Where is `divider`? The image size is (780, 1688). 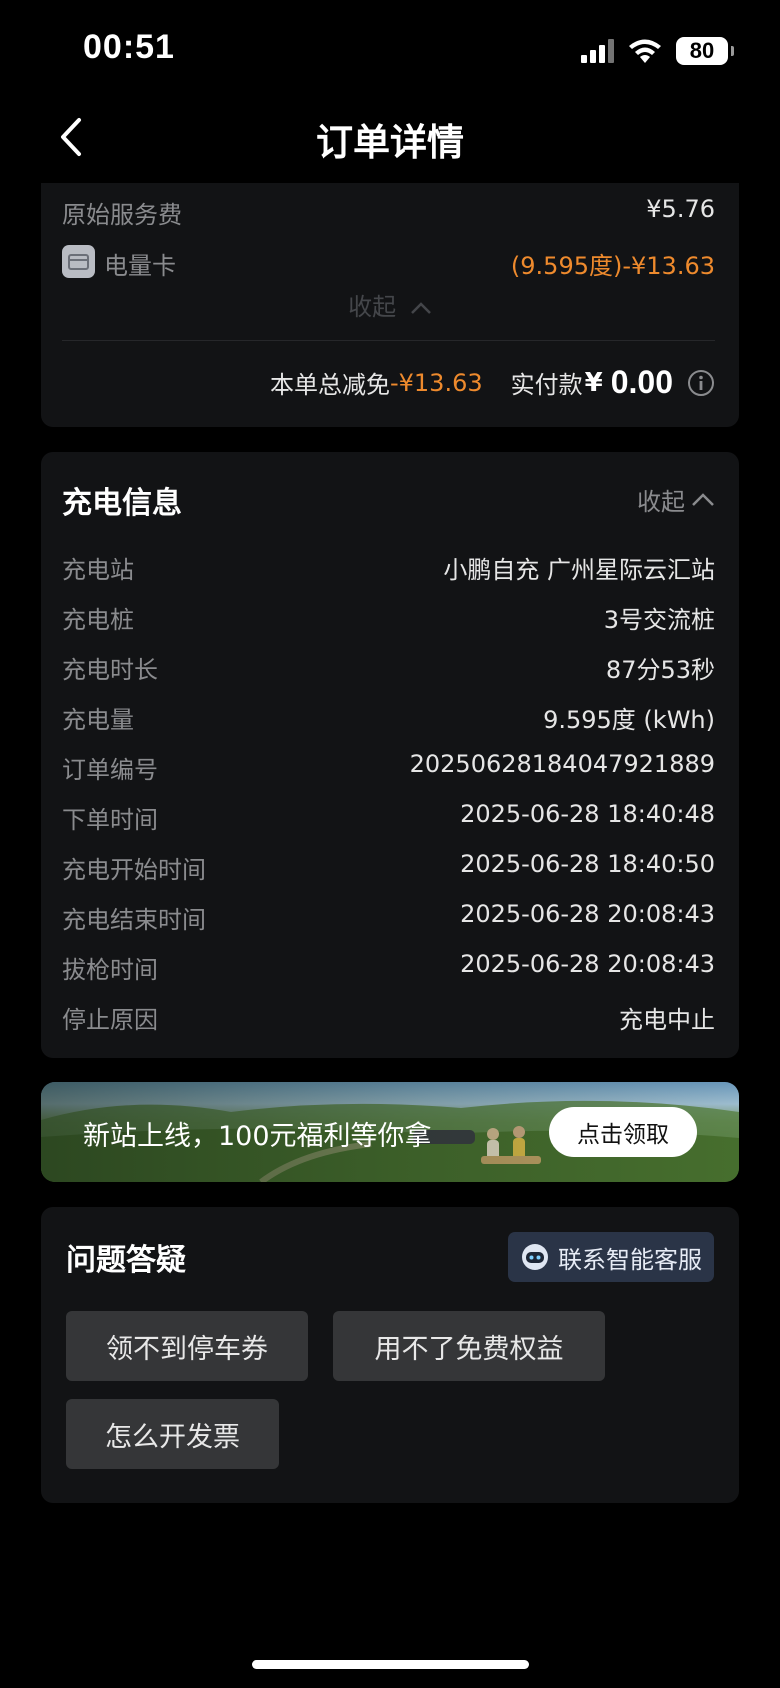
divider is located at coordinates (388, 340).